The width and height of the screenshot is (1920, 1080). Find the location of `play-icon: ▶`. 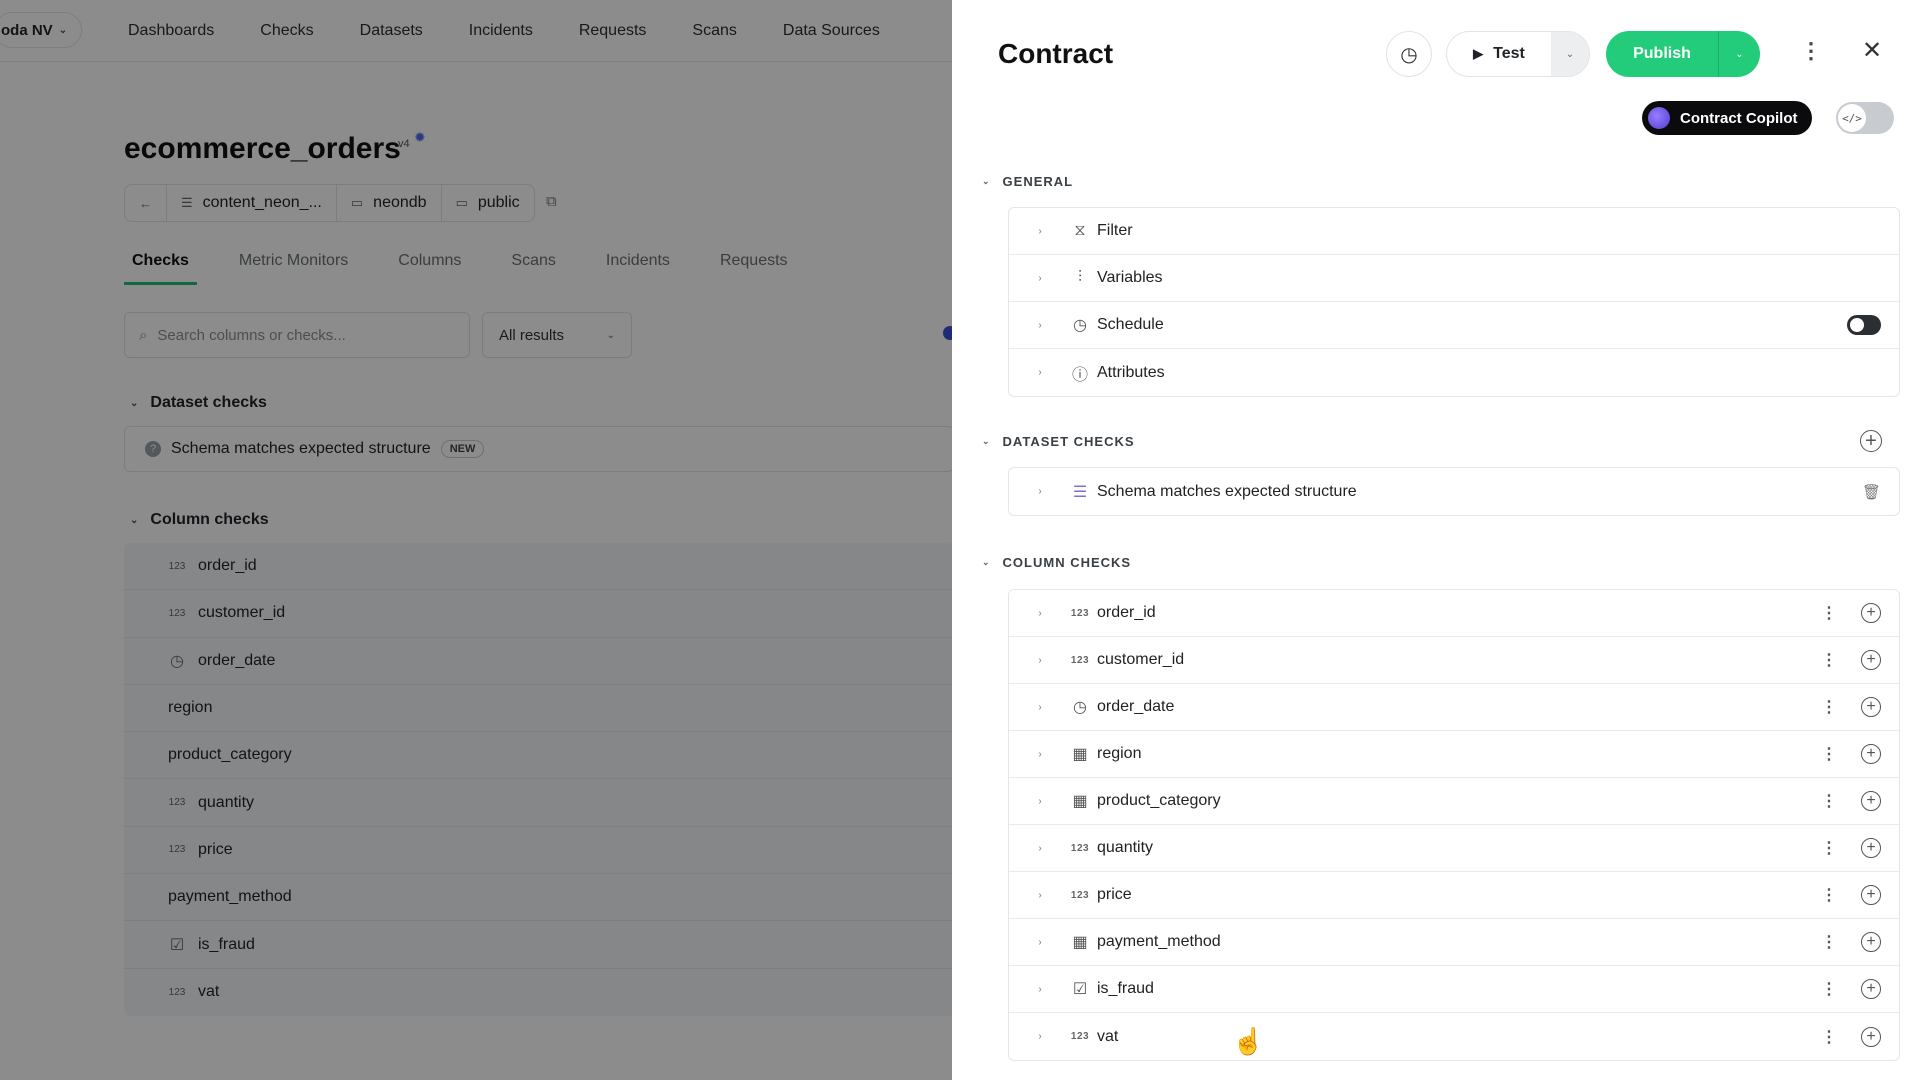

play-icon: ▶ is located at coordinates (1478, 53).